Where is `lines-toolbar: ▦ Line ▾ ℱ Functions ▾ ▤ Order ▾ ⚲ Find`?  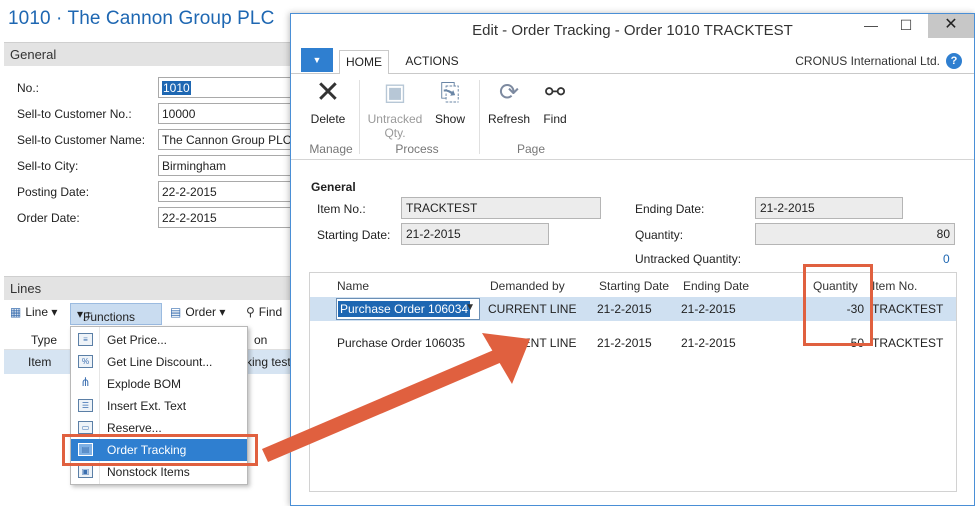 lines-toolbar: ▦ Line ▾ ℱ Functions ▾ ▤ Order ▾ ⚲ Find is located at coordinates (148, 314).